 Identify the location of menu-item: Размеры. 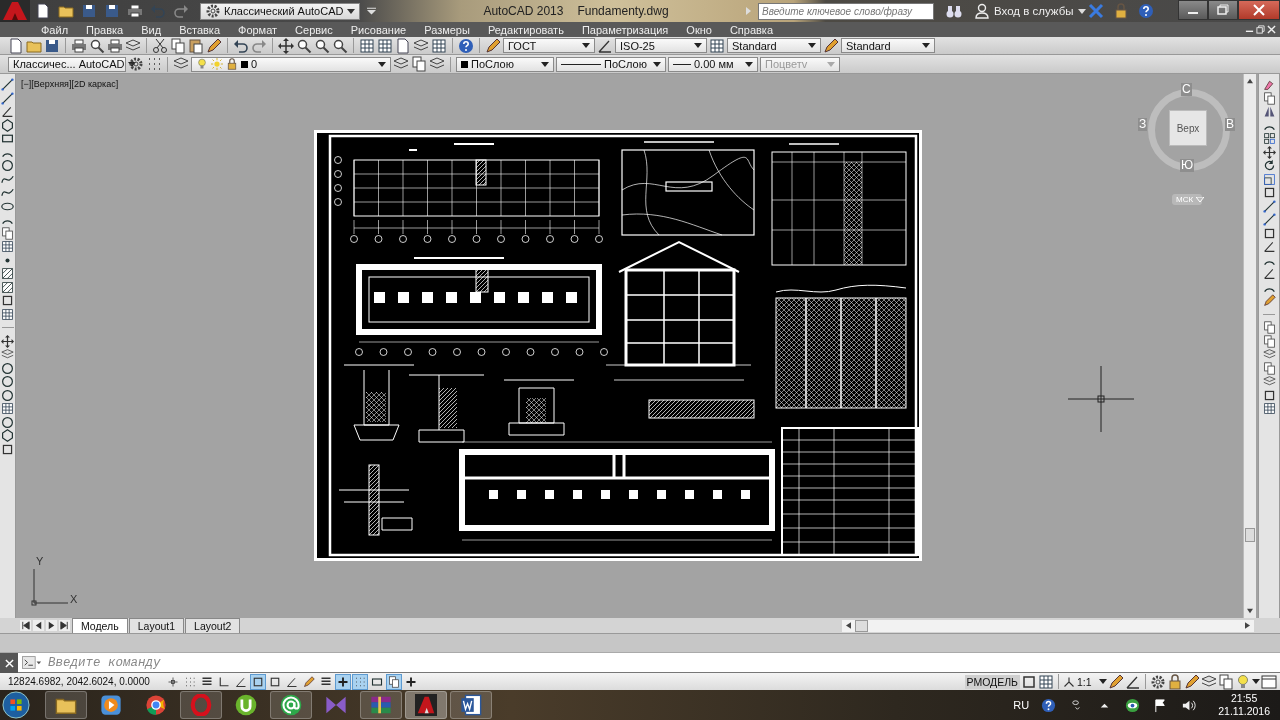
(447, 29).